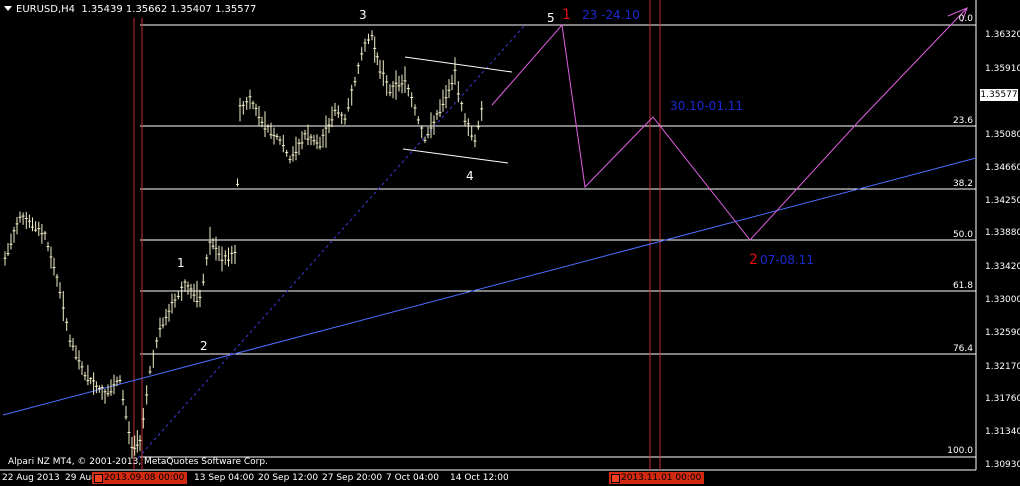 The width and height of the screenshot is (1020, 486). I want to click on date-tag-vline-2: 2013.11.01 00:00, so click(657, 478).